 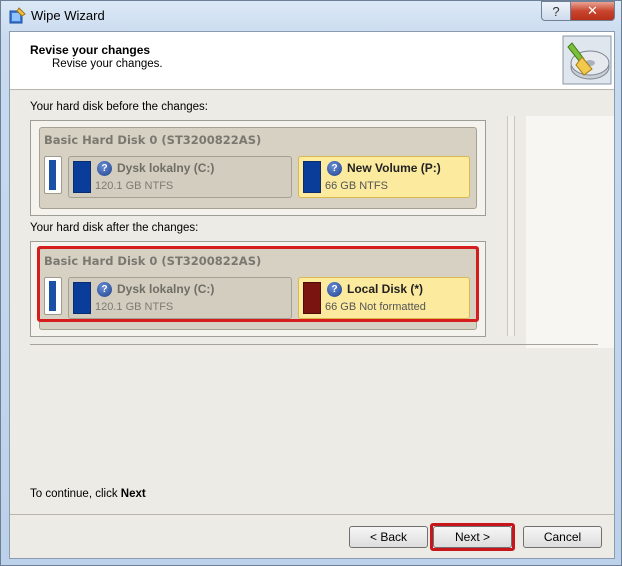 What do you see at coordinates (68, 15) in the screenshot?
I see `window-title: Wipe Wizard` at bounding box center [68, 15].